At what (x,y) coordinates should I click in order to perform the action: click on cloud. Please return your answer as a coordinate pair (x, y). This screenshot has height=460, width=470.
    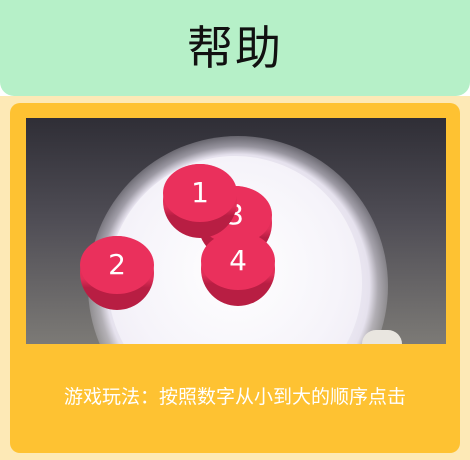
    Looking at the image, I should click on (382, 337).